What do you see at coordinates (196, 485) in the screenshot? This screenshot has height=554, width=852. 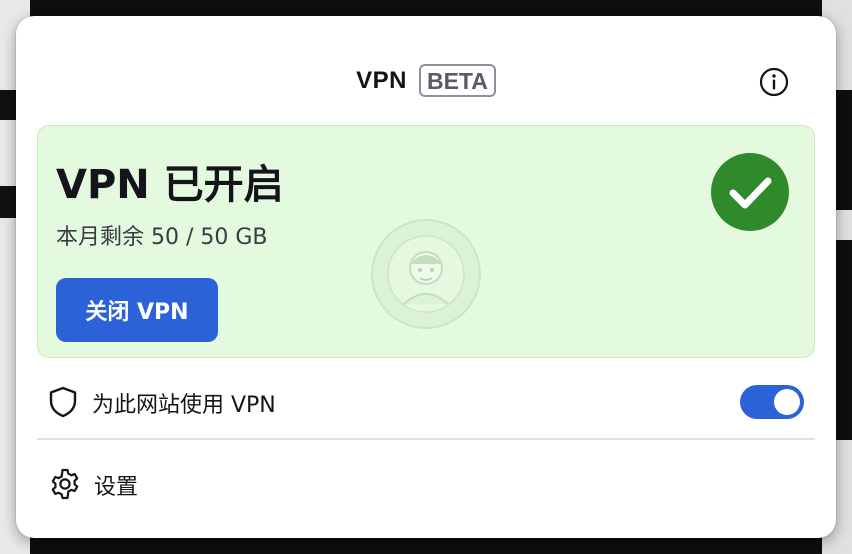 I see `settings-button: 设置` at bounding box center [196, 485].